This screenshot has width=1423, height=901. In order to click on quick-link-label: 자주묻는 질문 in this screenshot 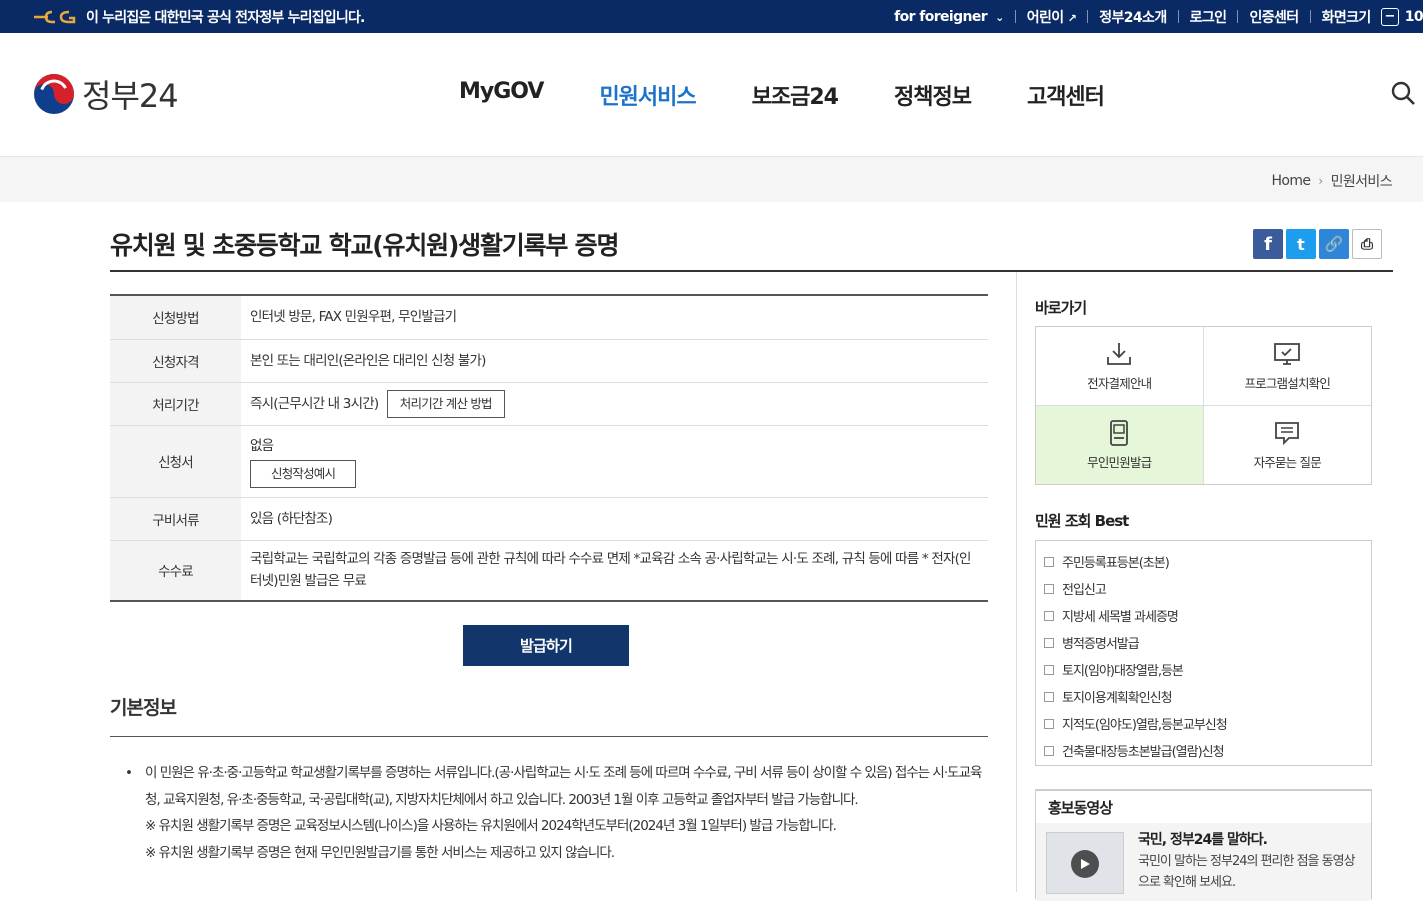, I will do `click(1287, 463)`.